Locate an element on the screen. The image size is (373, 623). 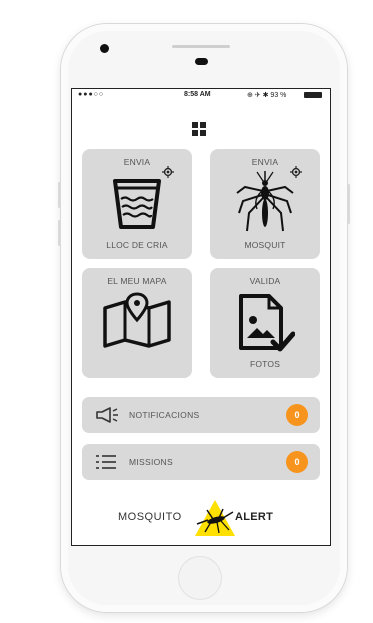
tile-validate-photos: VALIDA FOTOS is located at coordinates (265, 323).